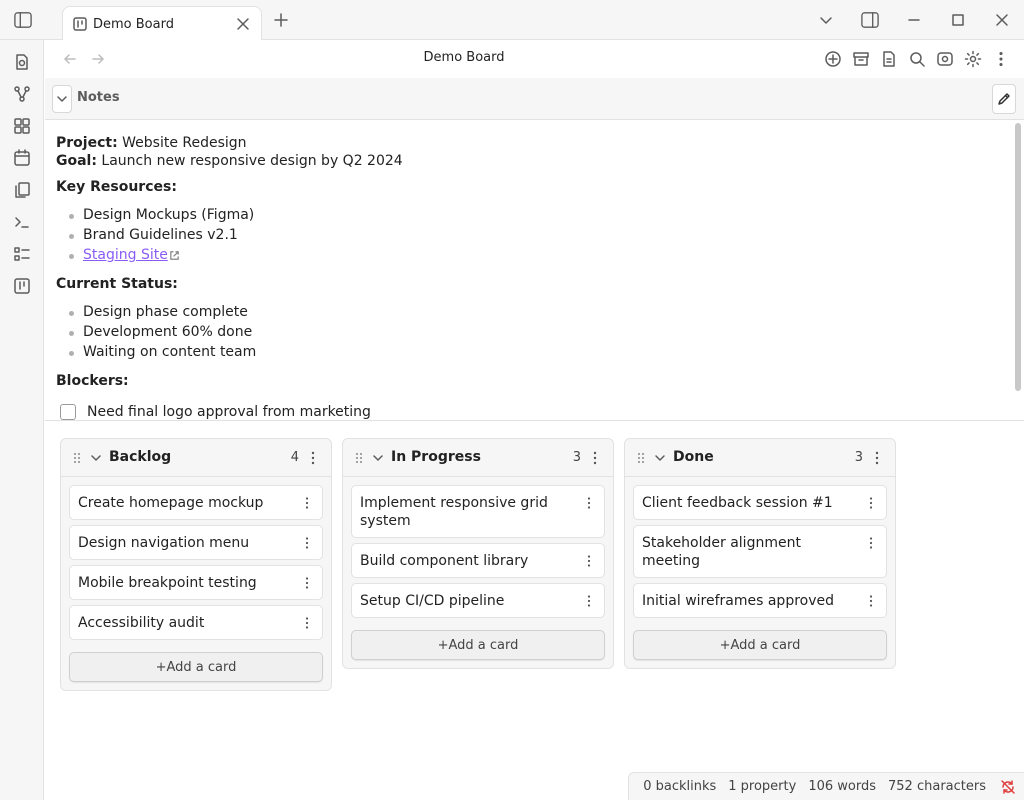  I want to click on ribbon-command-palette, so click(22, 222).